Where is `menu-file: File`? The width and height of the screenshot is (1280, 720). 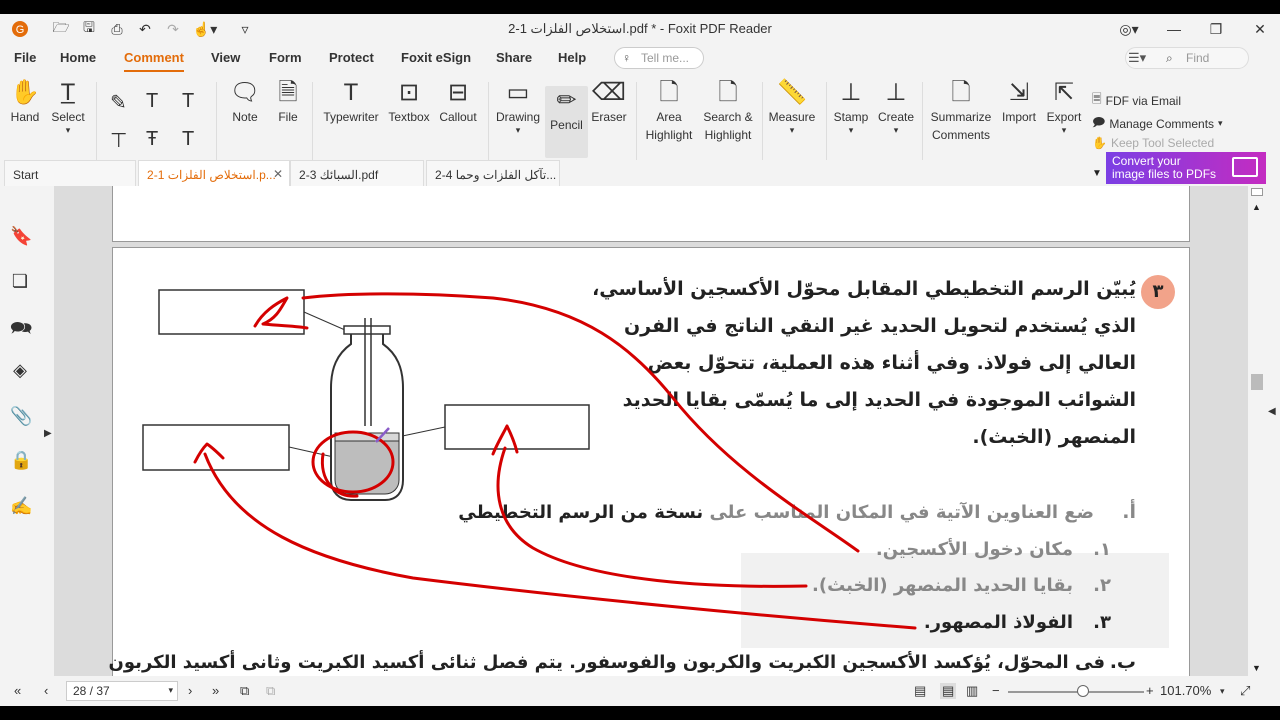 menu-file: File is located at coordinates (25, 57).